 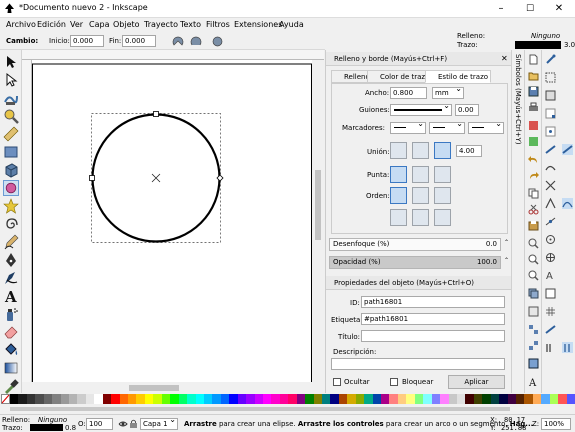 What do you see at coordinates (260, 409) in the screenshot?
I see `palette-scroll-thumb` at bounding box center [260, 409].